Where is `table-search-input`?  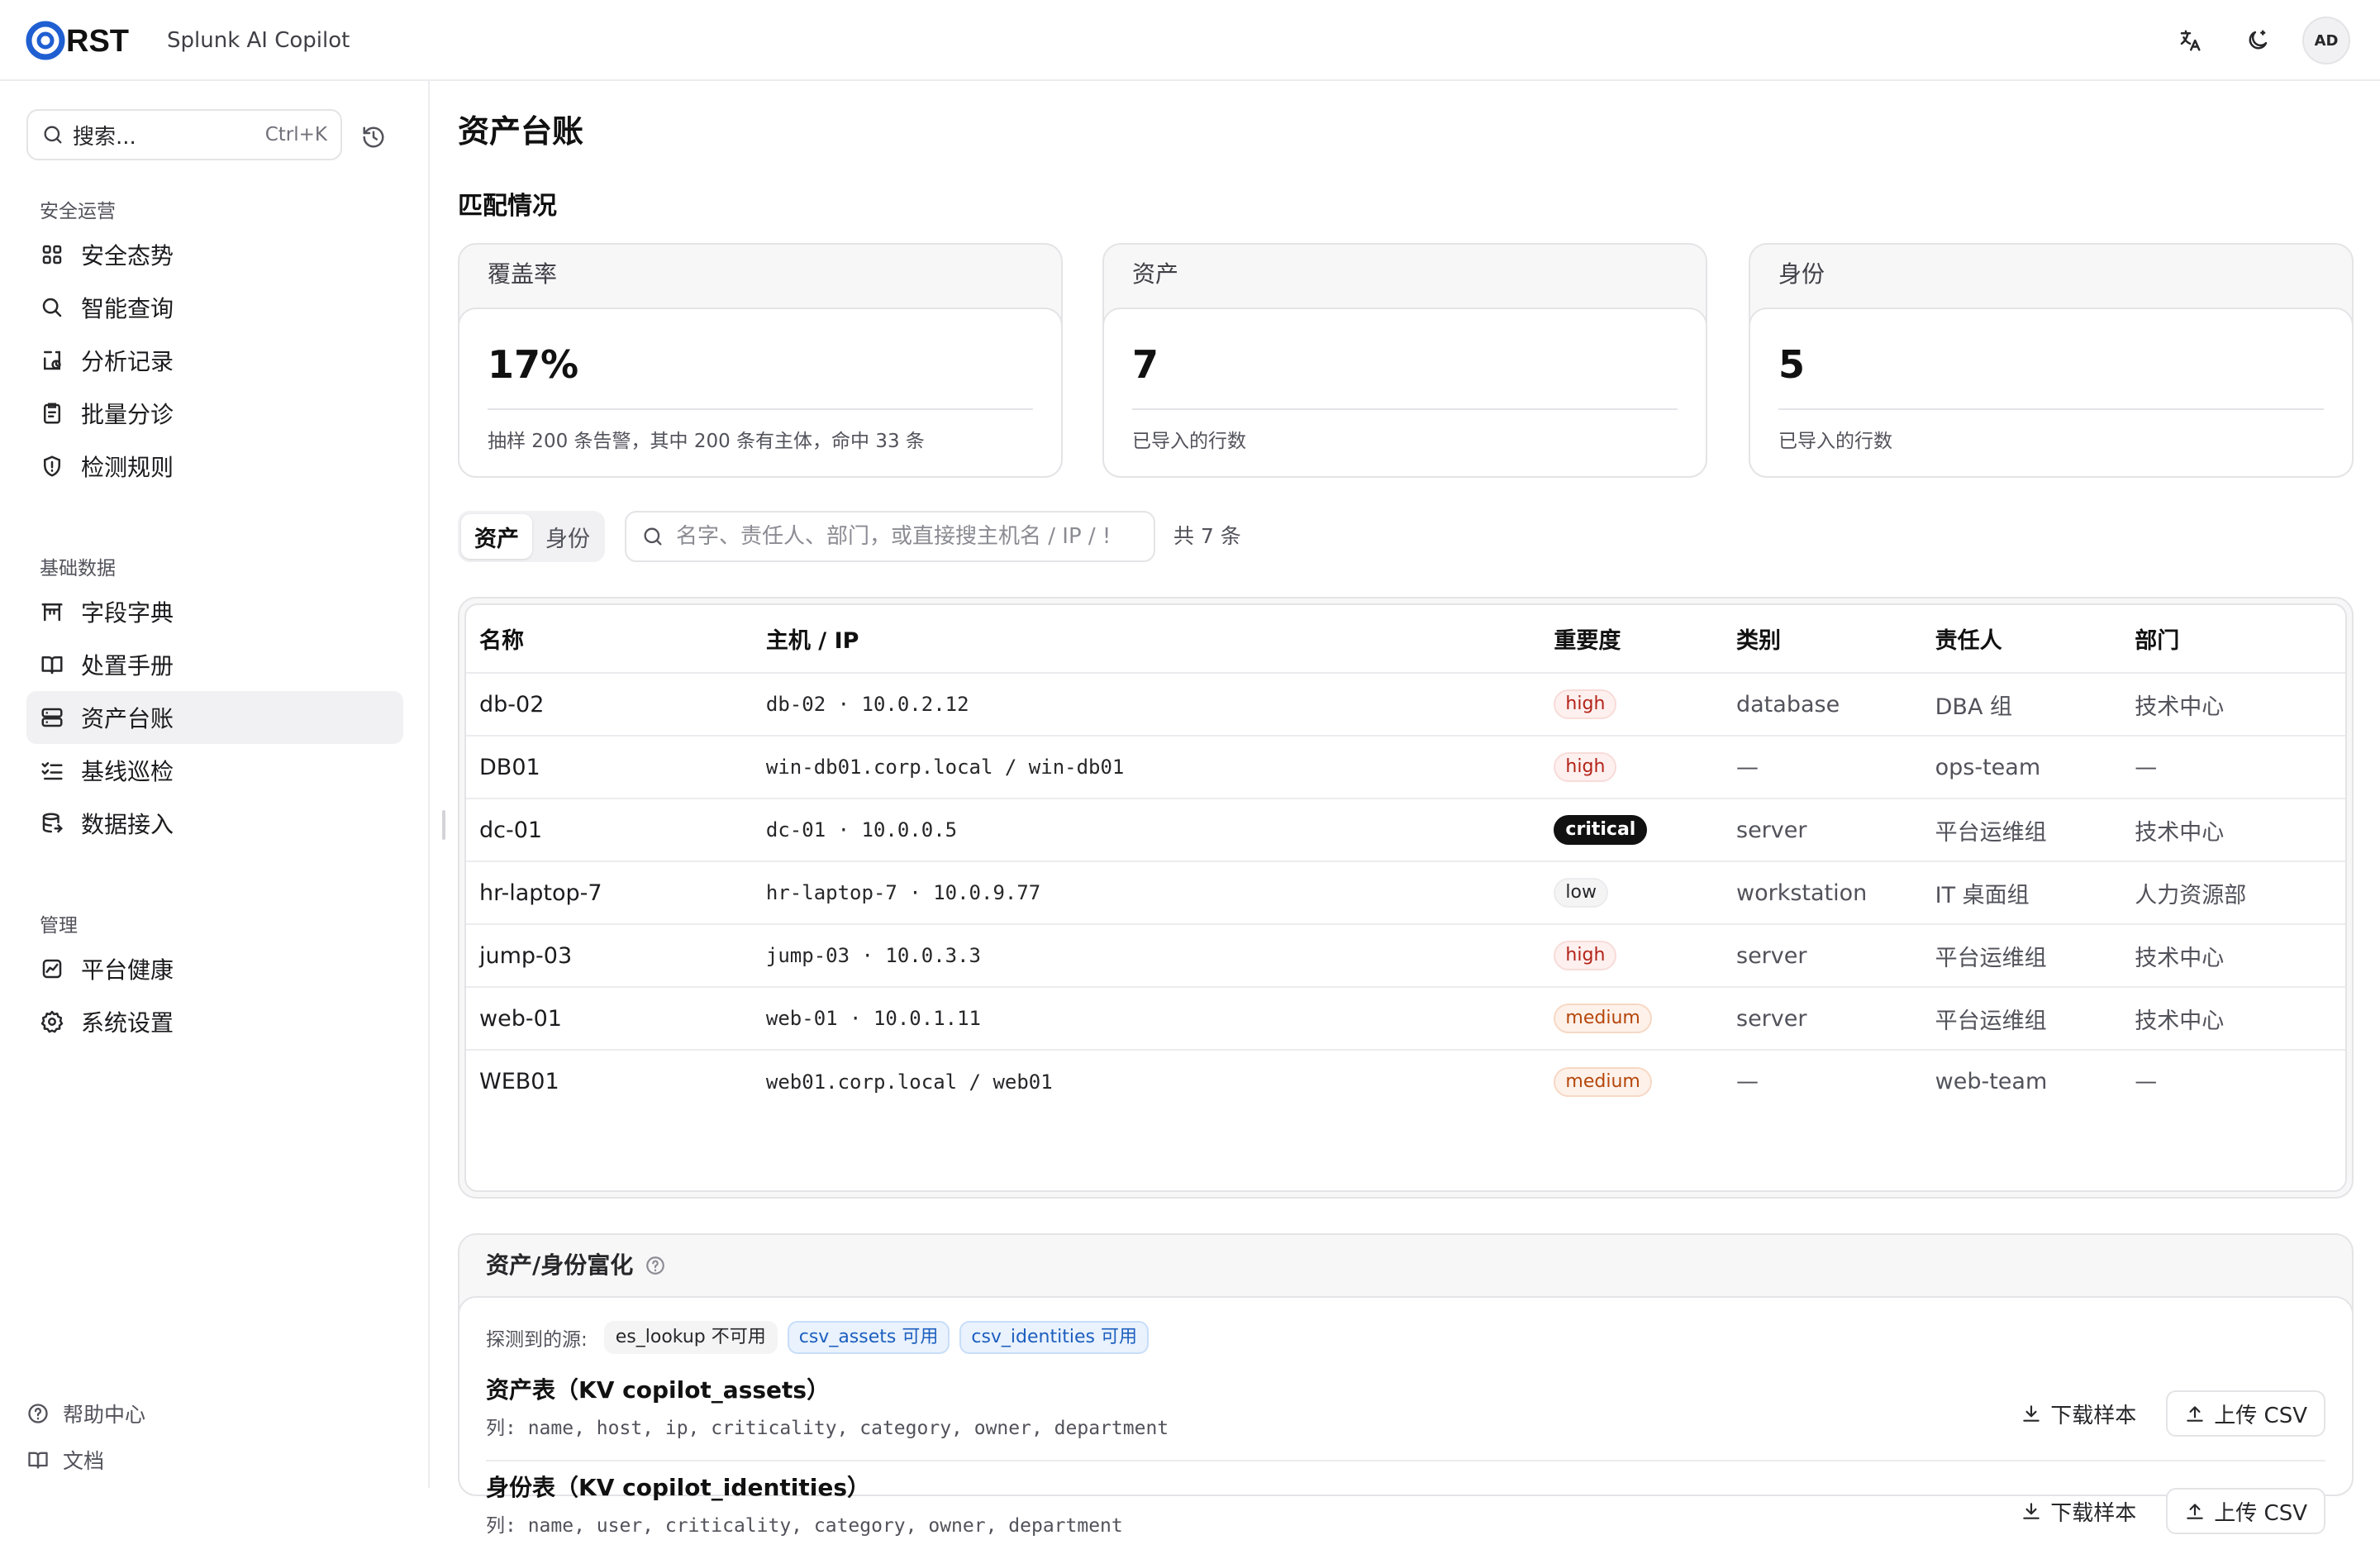 table-search-input is located at coordinates (907, 536).